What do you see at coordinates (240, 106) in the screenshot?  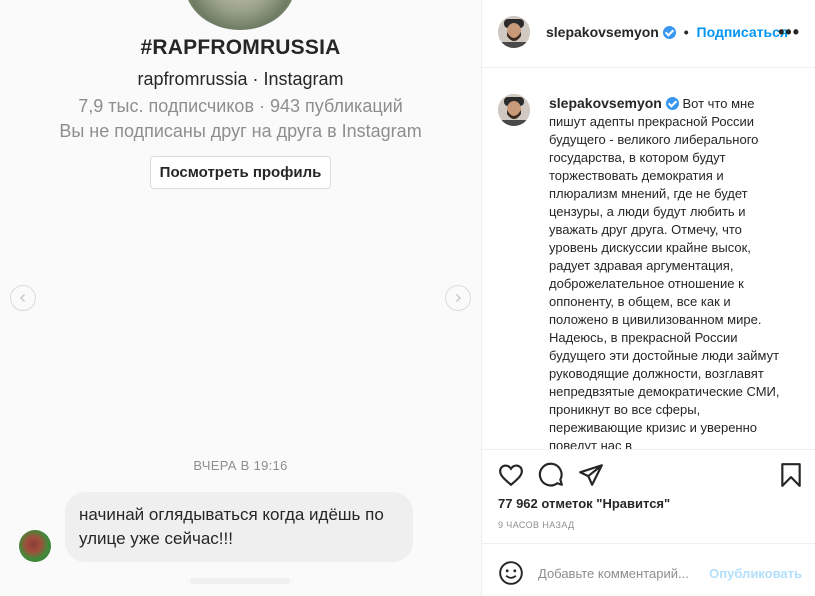 I see `profile-stats: 7,9 тыс. подписчиков · 943 публикаций` at bounding box center [240, 106].